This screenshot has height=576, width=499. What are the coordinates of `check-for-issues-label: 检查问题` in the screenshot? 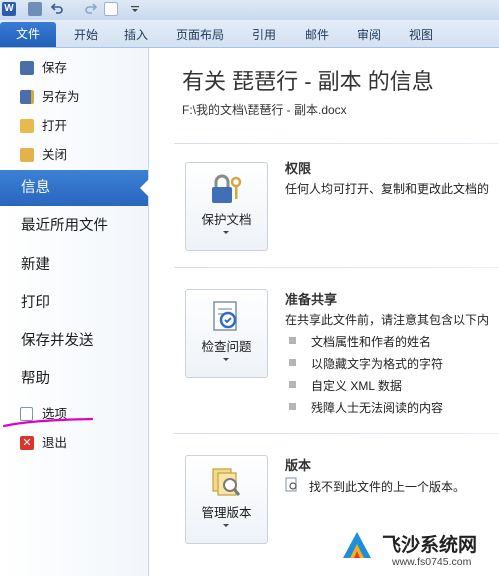 It's located at (226, 347).